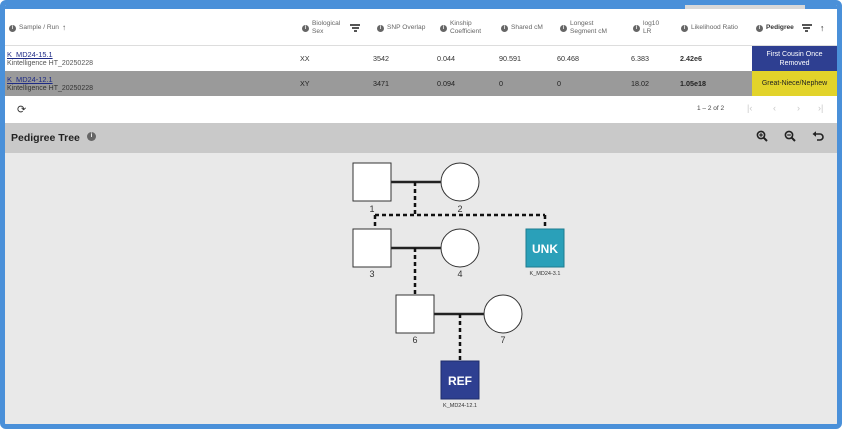 Image resolution: width=842 pixels, height=429 pixels. I want to click on node-label-4: 4, so click(459, 274).